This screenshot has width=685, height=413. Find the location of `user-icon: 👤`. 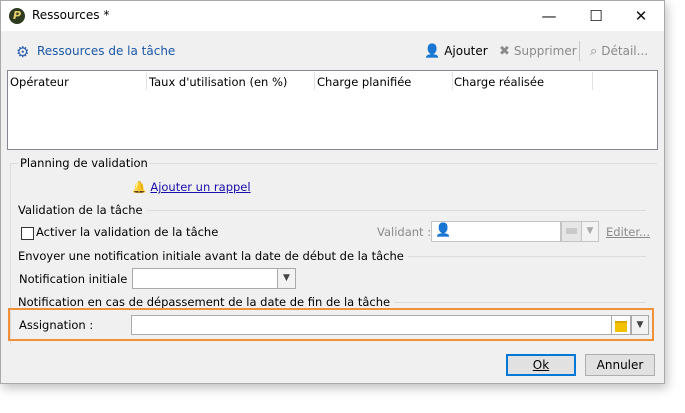

user-icon: 👤 is located at coordinates (443, 230).